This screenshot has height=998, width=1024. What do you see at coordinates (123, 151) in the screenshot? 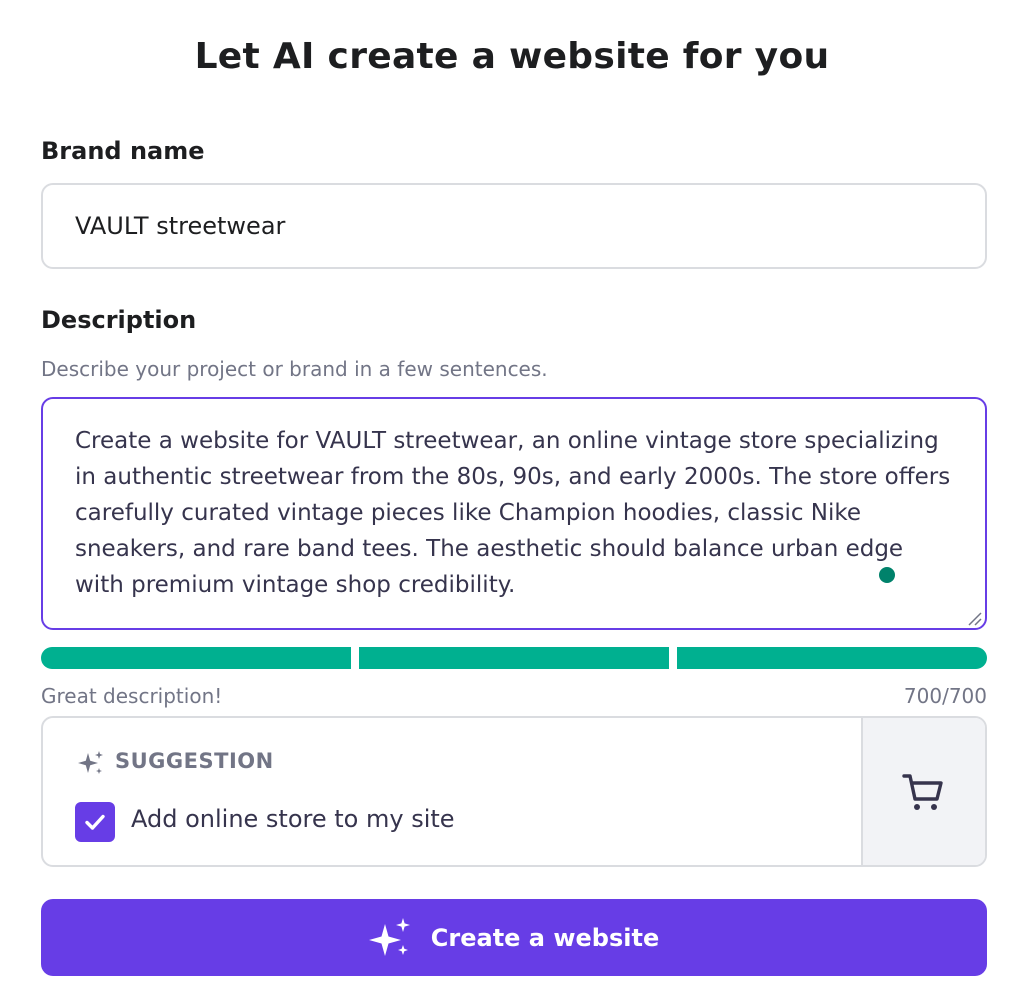
I see `brand-name-label: Brand name` at bounding box center [123, 151].